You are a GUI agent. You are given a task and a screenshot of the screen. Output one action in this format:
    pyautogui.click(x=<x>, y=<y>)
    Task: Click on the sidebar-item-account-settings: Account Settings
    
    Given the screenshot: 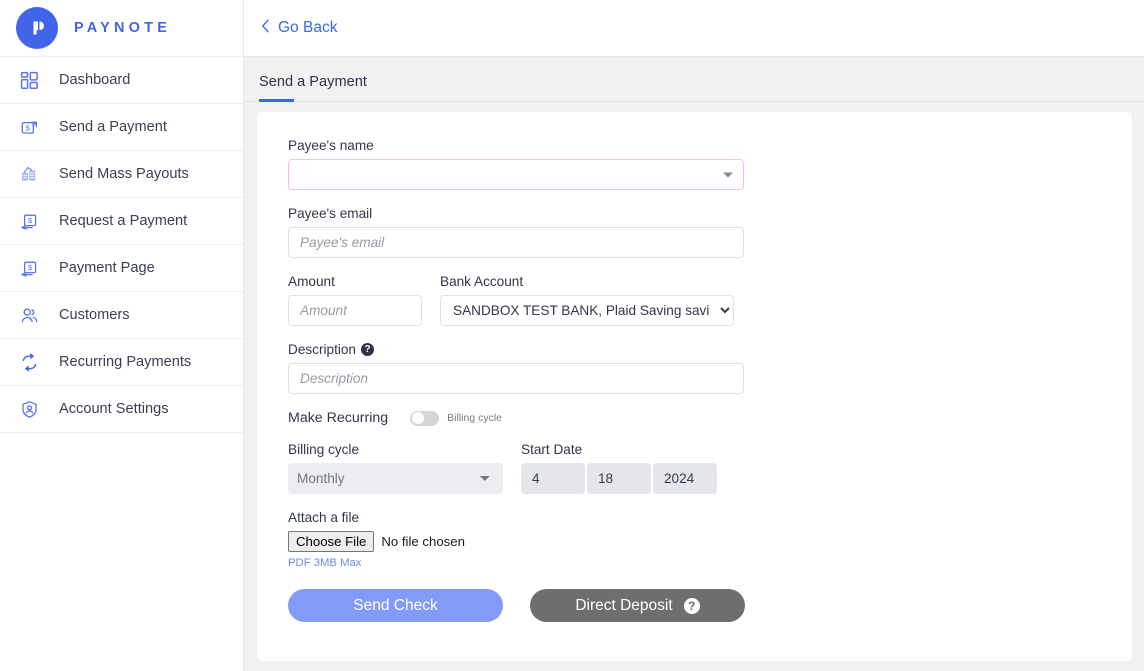 What is the action you would take?
    pyautogui.click(x=121, y=409)
    